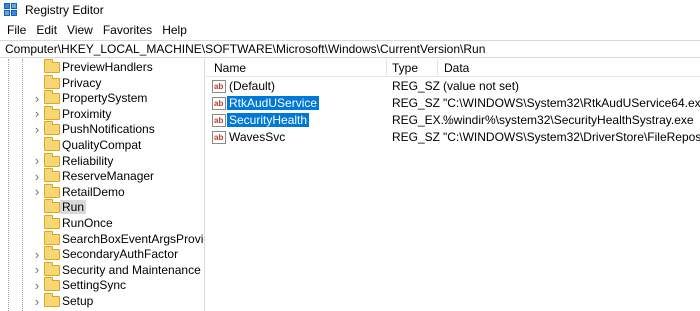 This screenshot has height=311, width=700. I want to click on tree-key-item: › PropertySystem, so click(102, 98).